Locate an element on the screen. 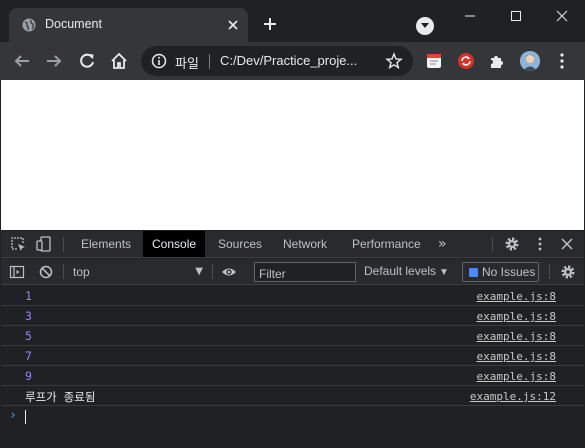  log-row: 9 example.js:8 is located at coordinates (292, 376).